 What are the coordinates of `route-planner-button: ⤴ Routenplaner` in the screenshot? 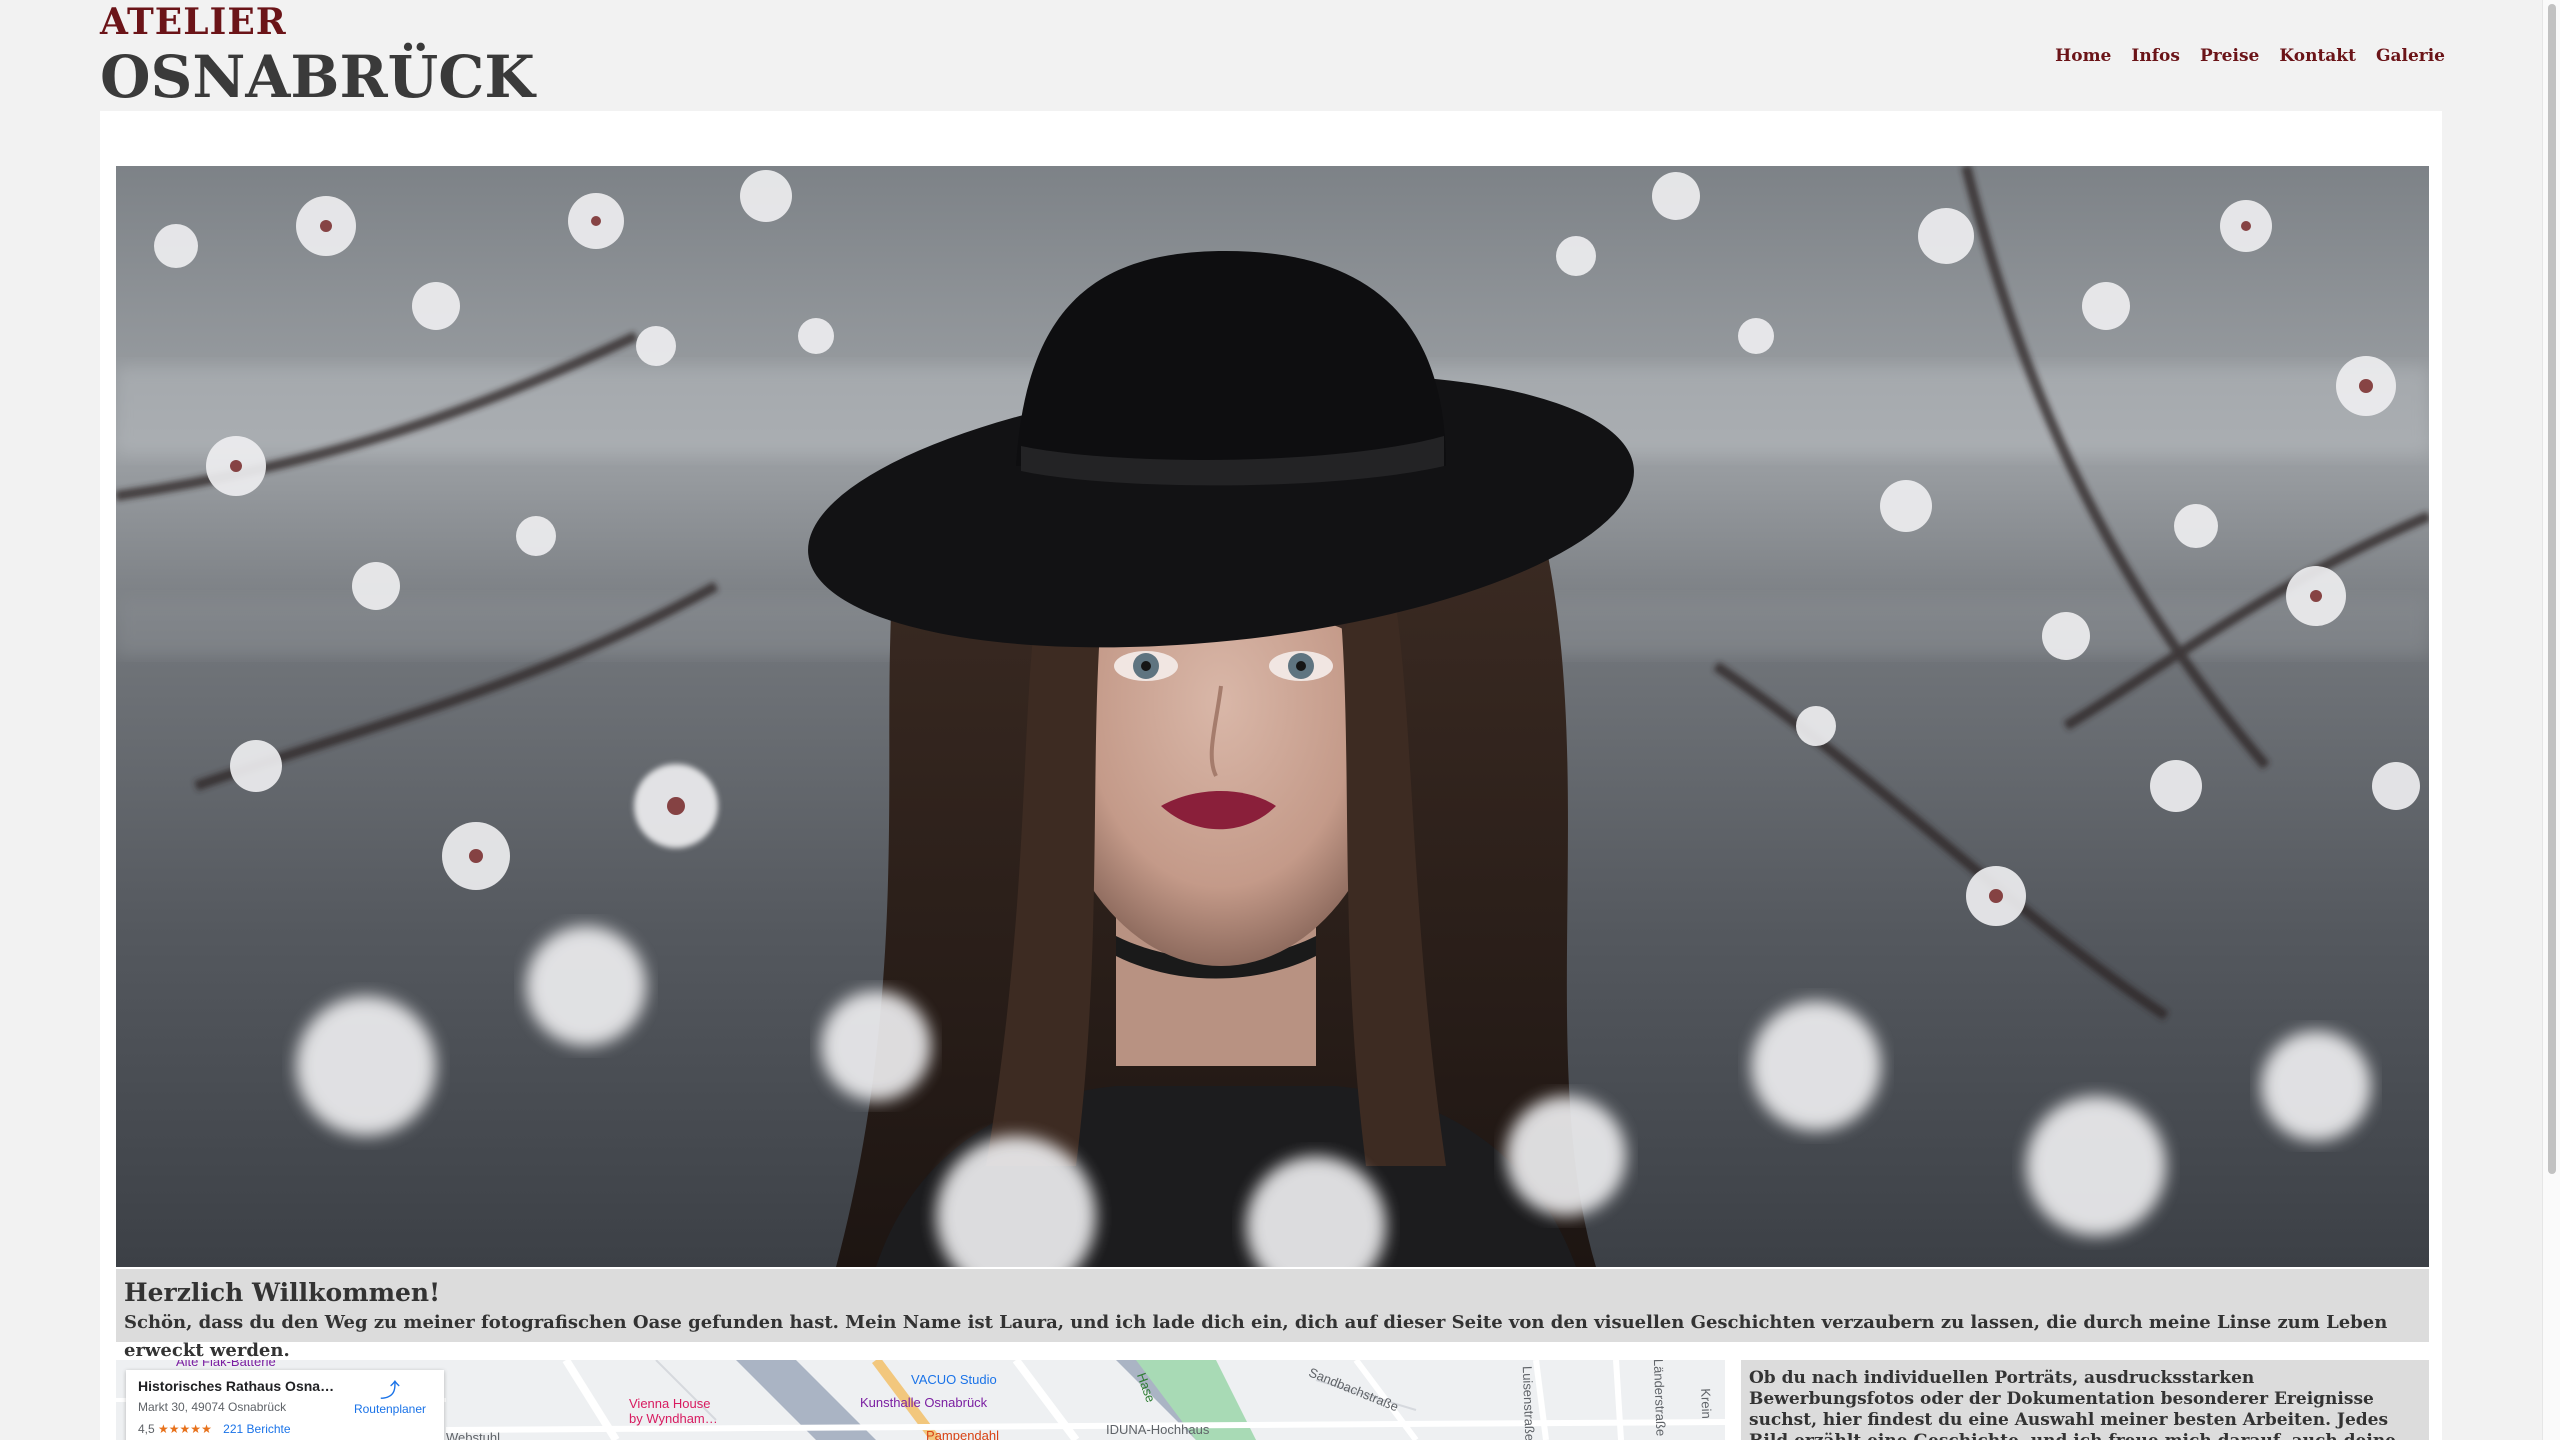 It's located at (390, 1398).